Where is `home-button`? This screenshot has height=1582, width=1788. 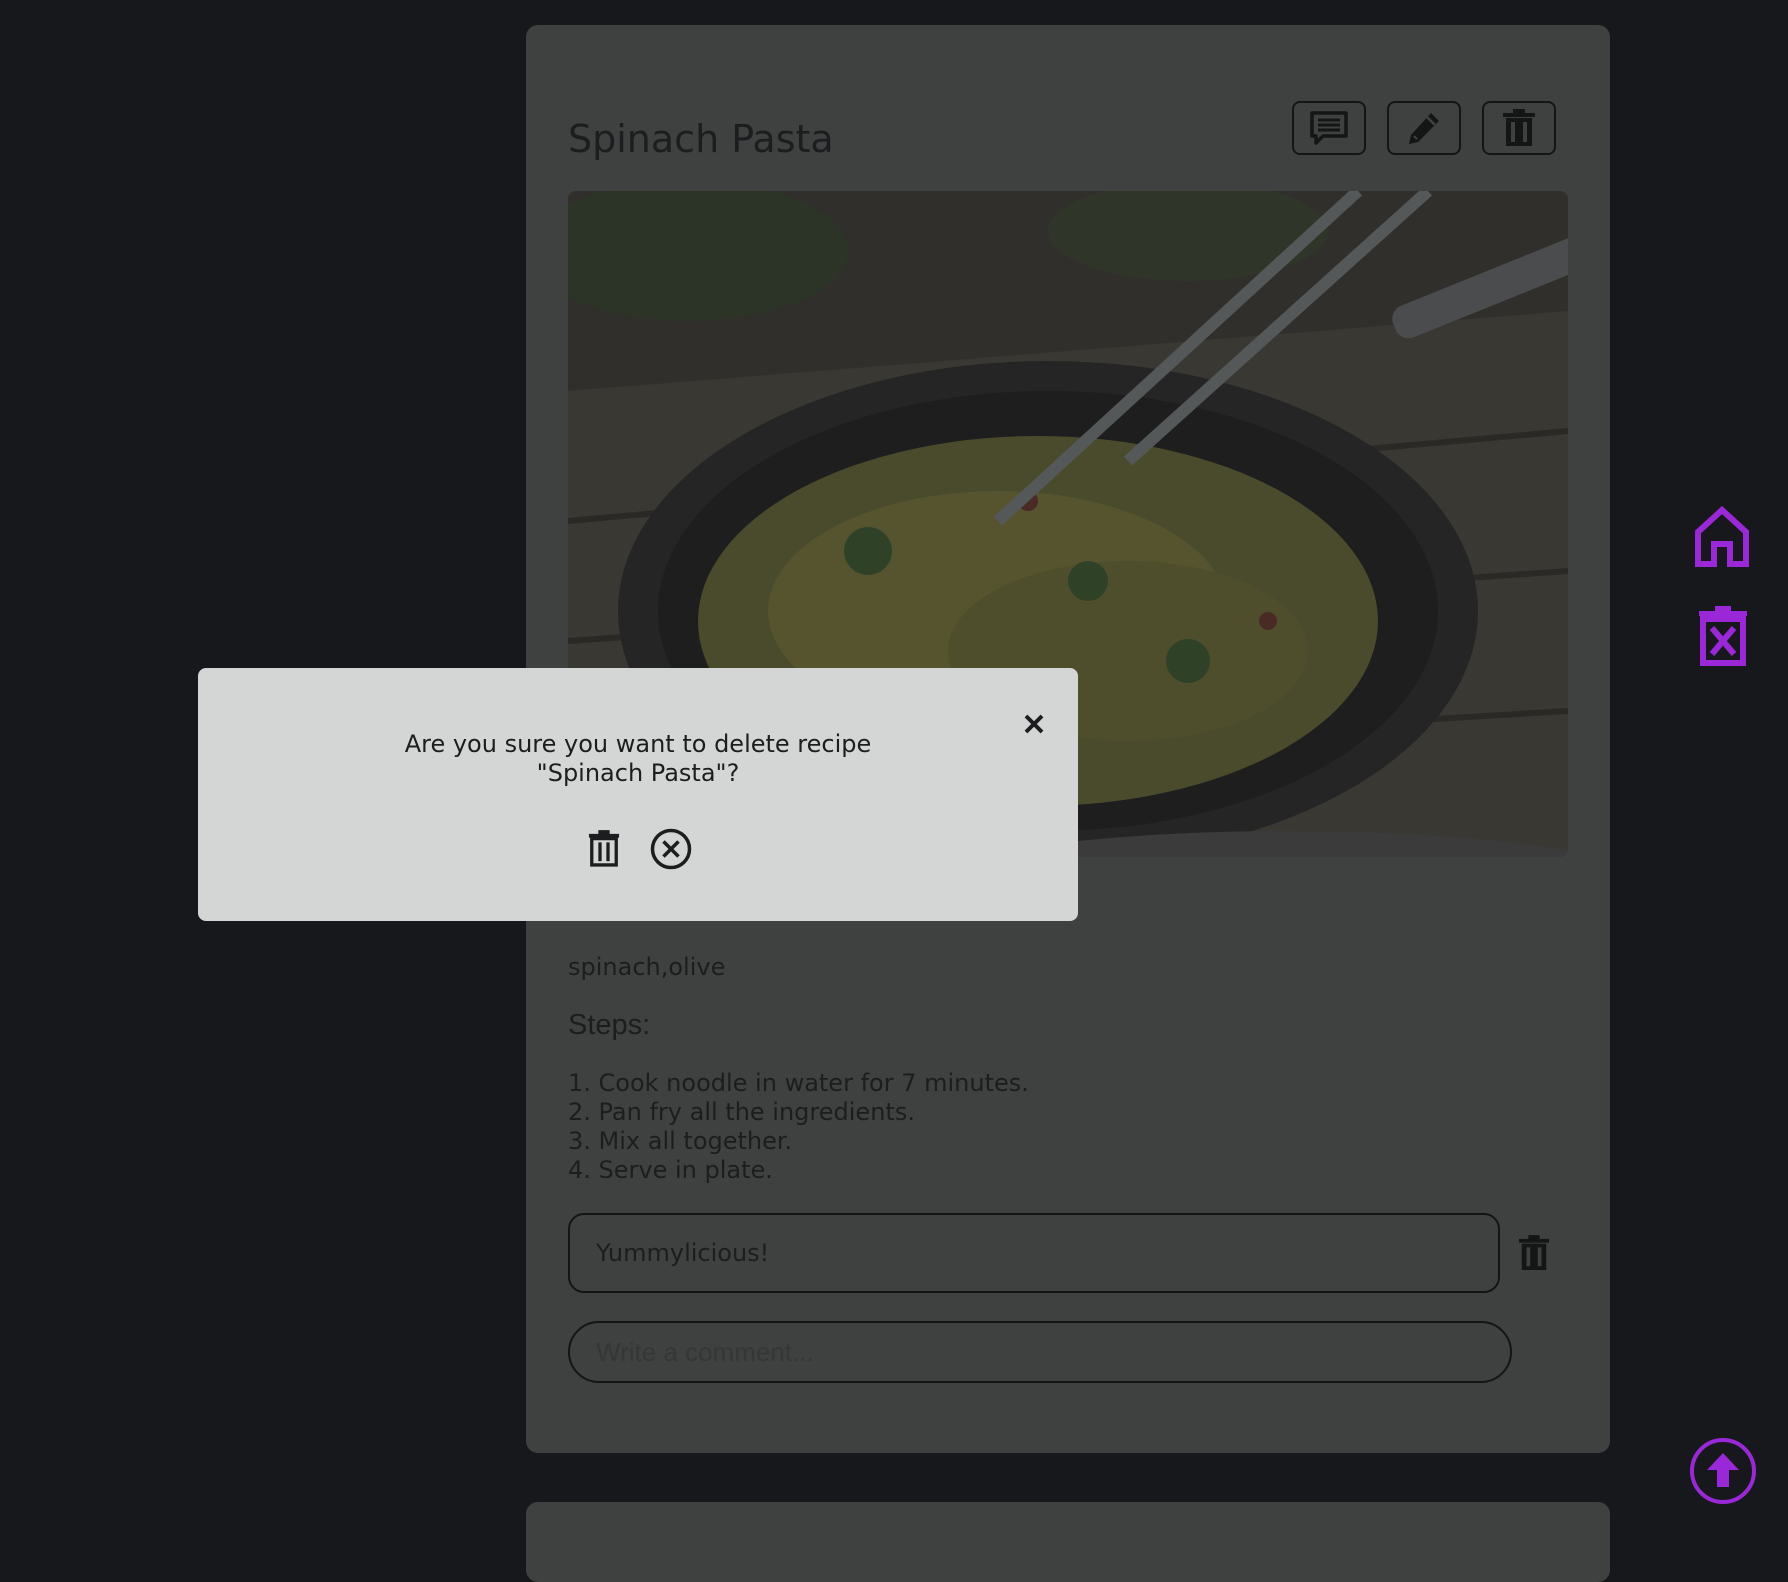 home-button is located at coordinates (1722, 537).